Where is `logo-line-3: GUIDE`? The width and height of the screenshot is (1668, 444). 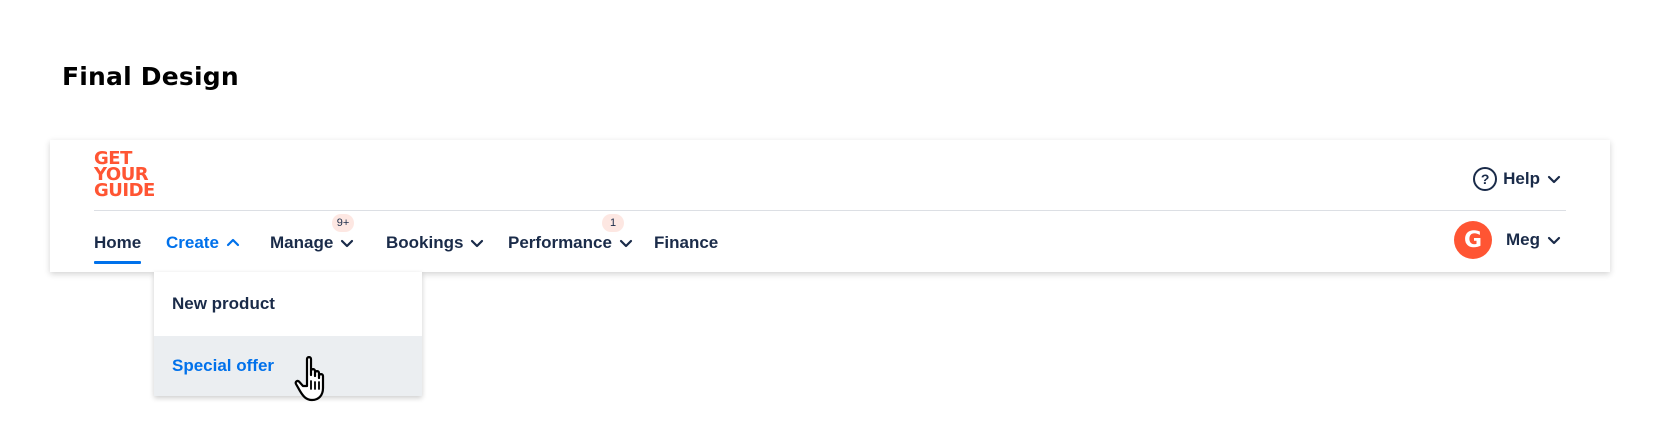 logo-line-3: GUIDE is located at coordinates (124, 190).